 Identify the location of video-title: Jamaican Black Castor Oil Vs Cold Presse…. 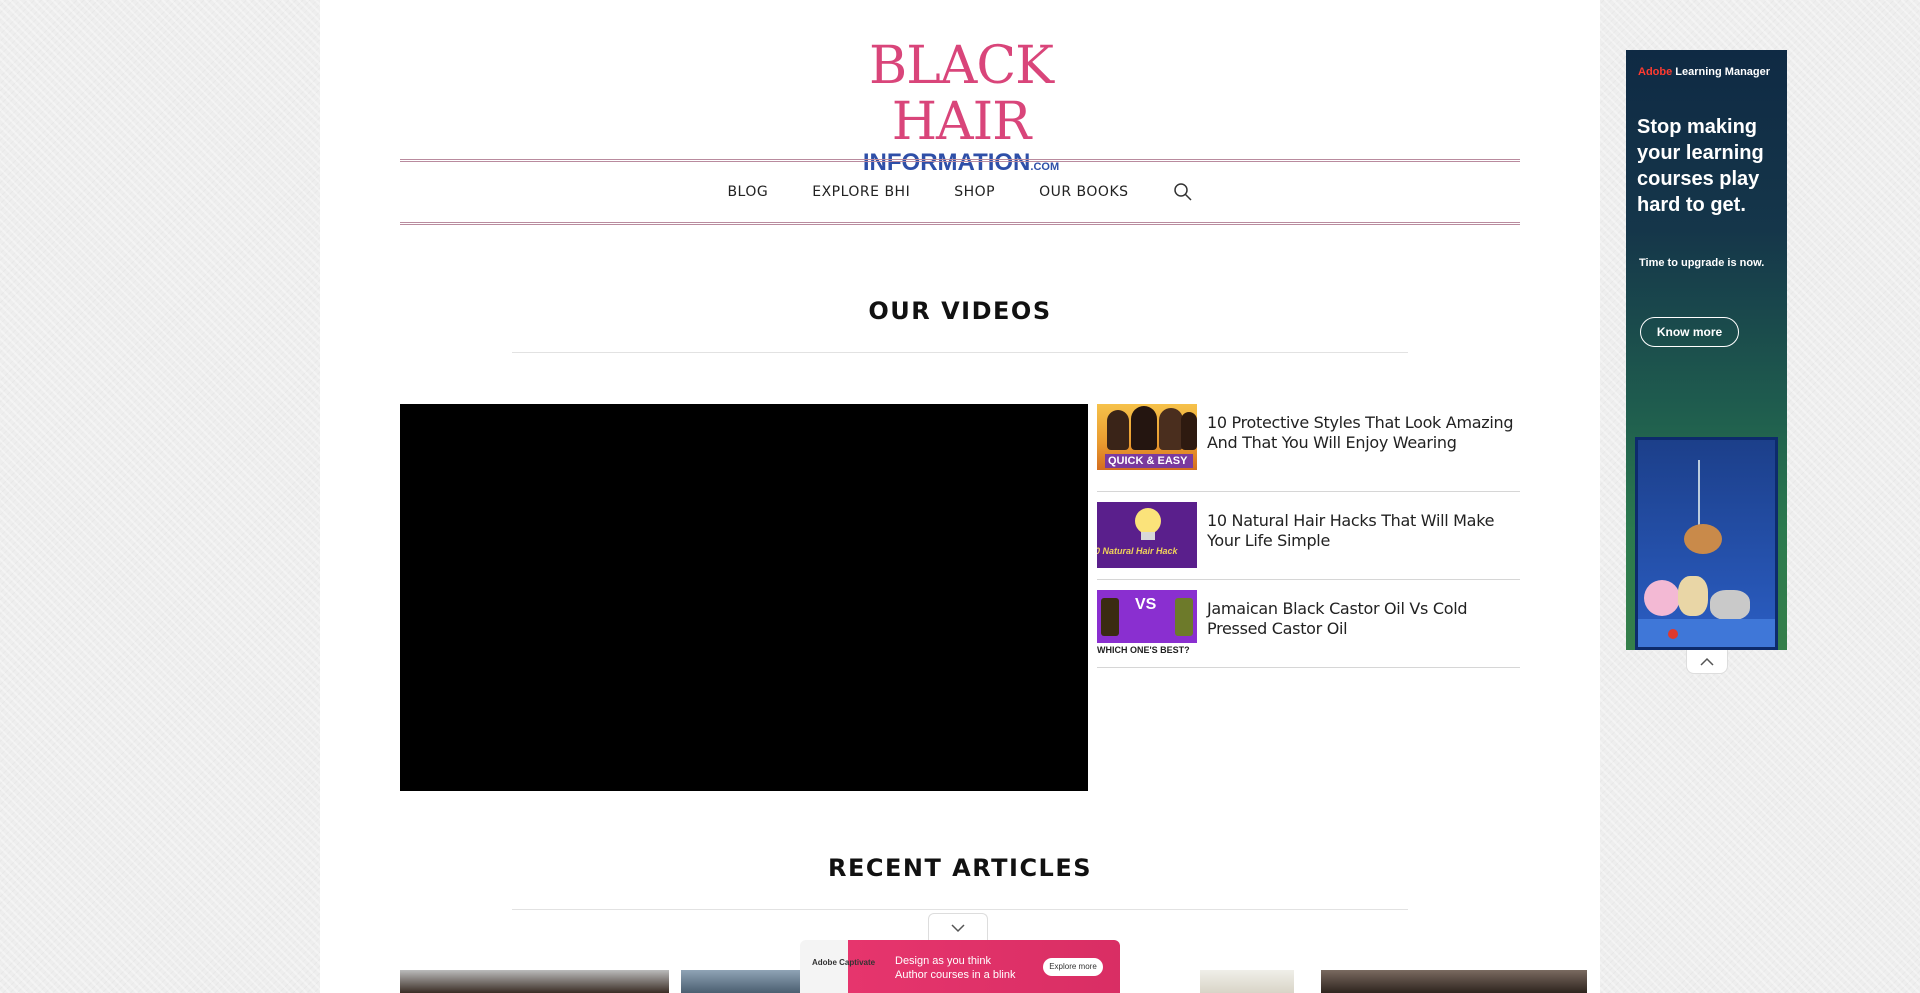
(1363, 628).